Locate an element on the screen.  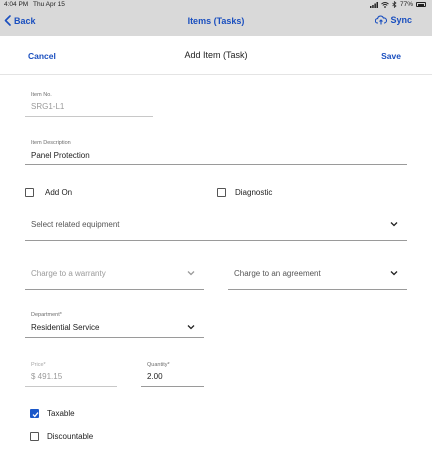
price-field: Price* $ 491.15 is located at coordinates (71, 374).